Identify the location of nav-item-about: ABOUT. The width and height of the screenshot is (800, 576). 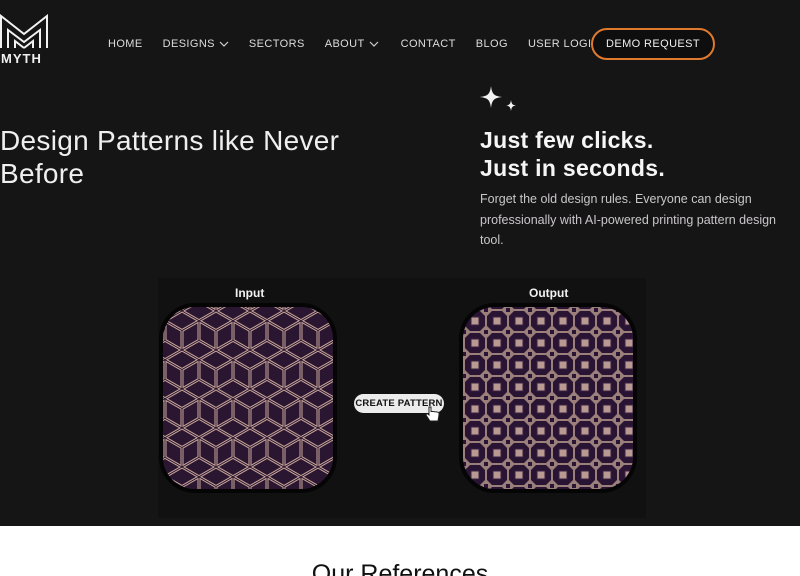
(352, 44).